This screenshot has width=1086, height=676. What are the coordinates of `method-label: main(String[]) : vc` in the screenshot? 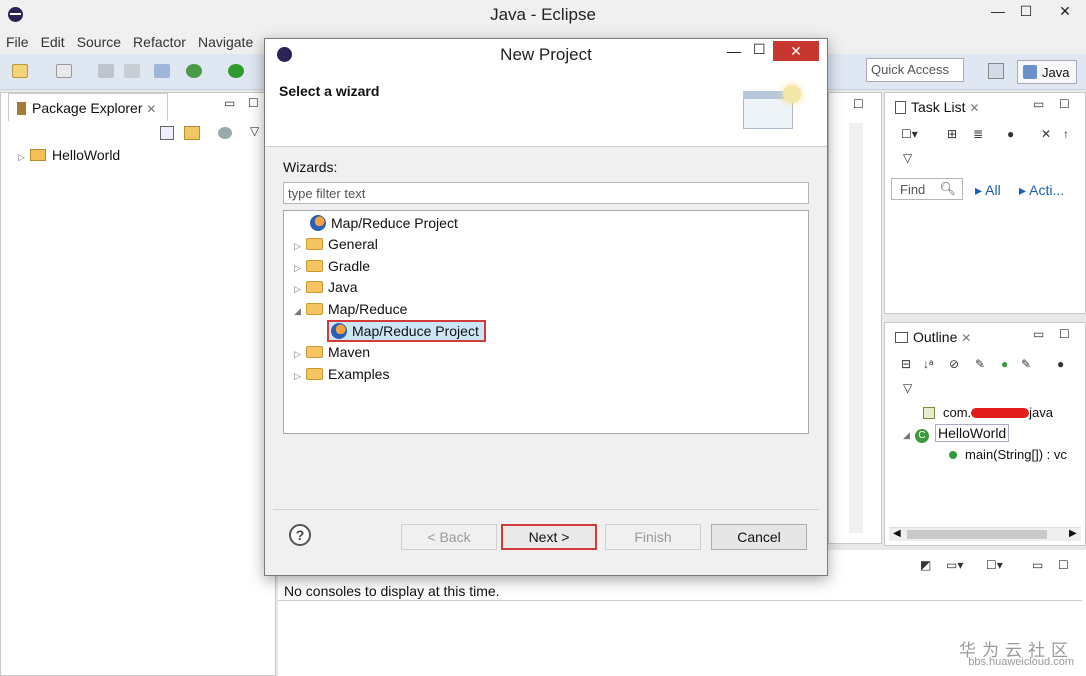 It's located at (1016, 454).